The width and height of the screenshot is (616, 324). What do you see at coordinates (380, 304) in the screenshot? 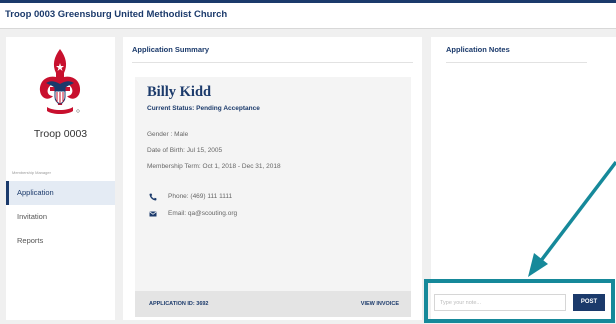
I see `view-invoice-link: VIEW INVOICE` at bounding box center [380, 304].